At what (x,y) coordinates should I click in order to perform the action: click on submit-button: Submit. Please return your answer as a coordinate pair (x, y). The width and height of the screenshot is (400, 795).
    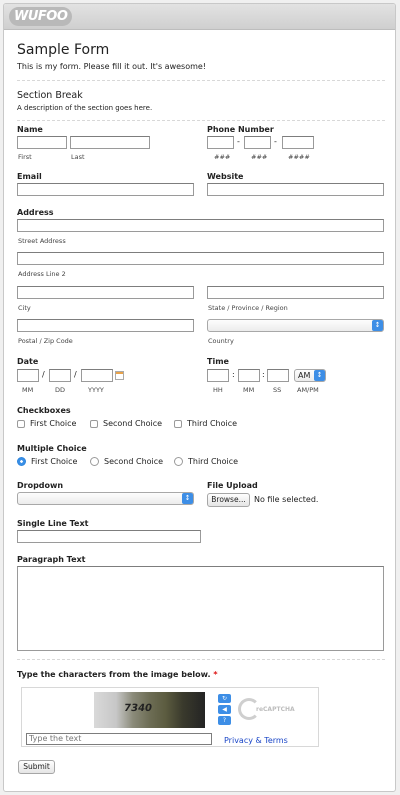
    Looking at the image, I should click on (36, 767).